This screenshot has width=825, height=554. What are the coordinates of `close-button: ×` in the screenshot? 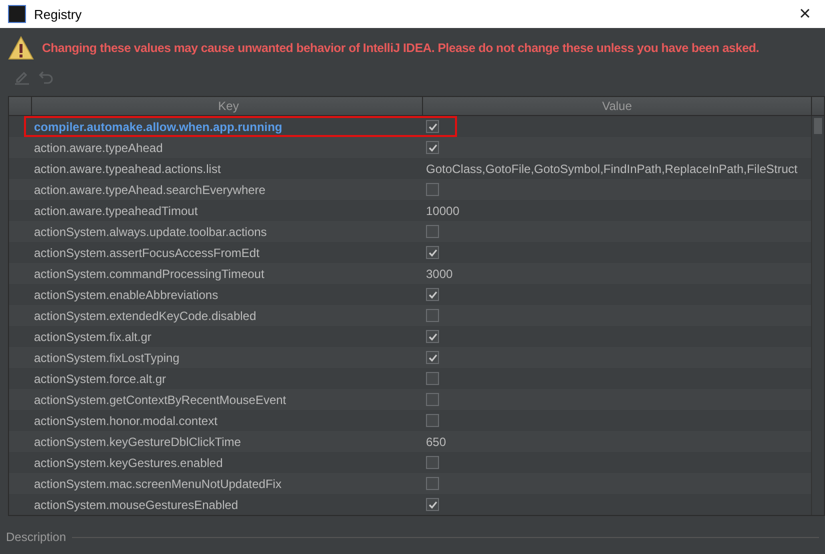 It's located at (805, 14).